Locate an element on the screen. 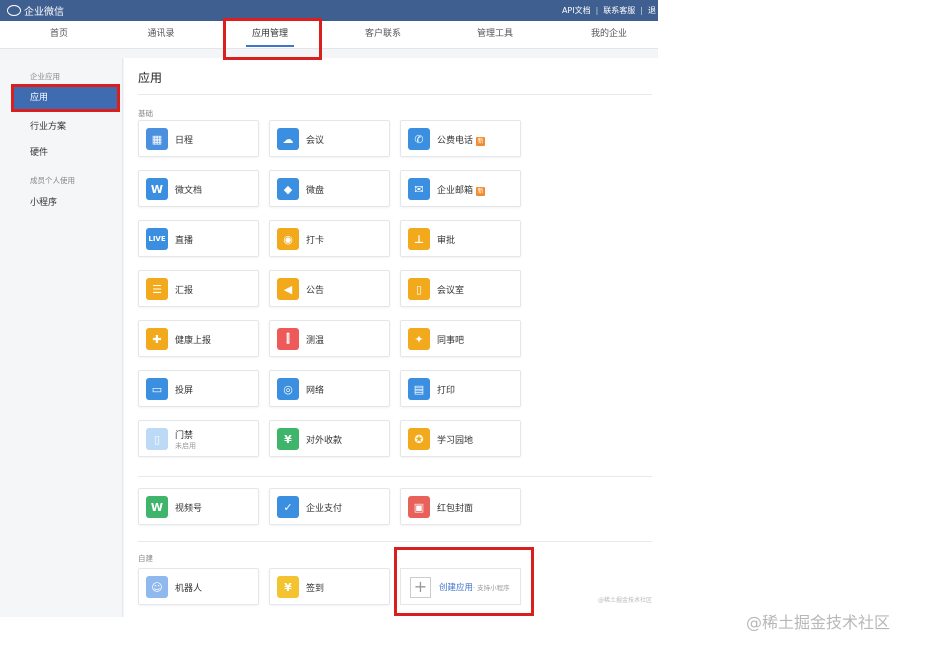 Image resolution: width=926 pixels, height=650 pixels. create-app-button: + 创建应用· 支持小程序 is located at coordinates (460, 586).